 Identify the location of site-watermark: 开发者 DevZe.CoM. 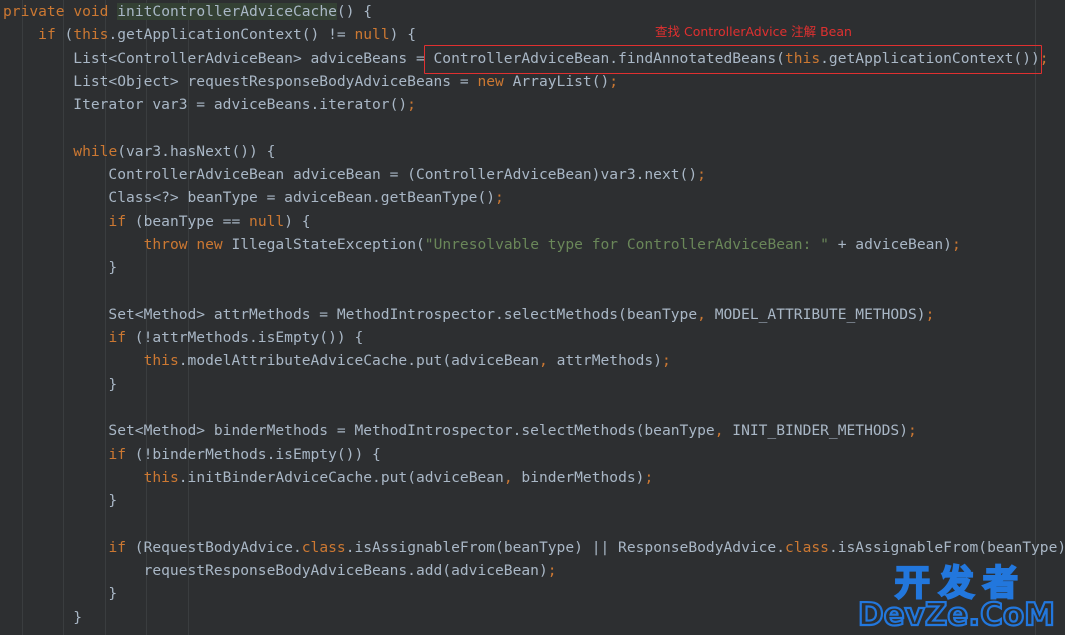
(956, 598).